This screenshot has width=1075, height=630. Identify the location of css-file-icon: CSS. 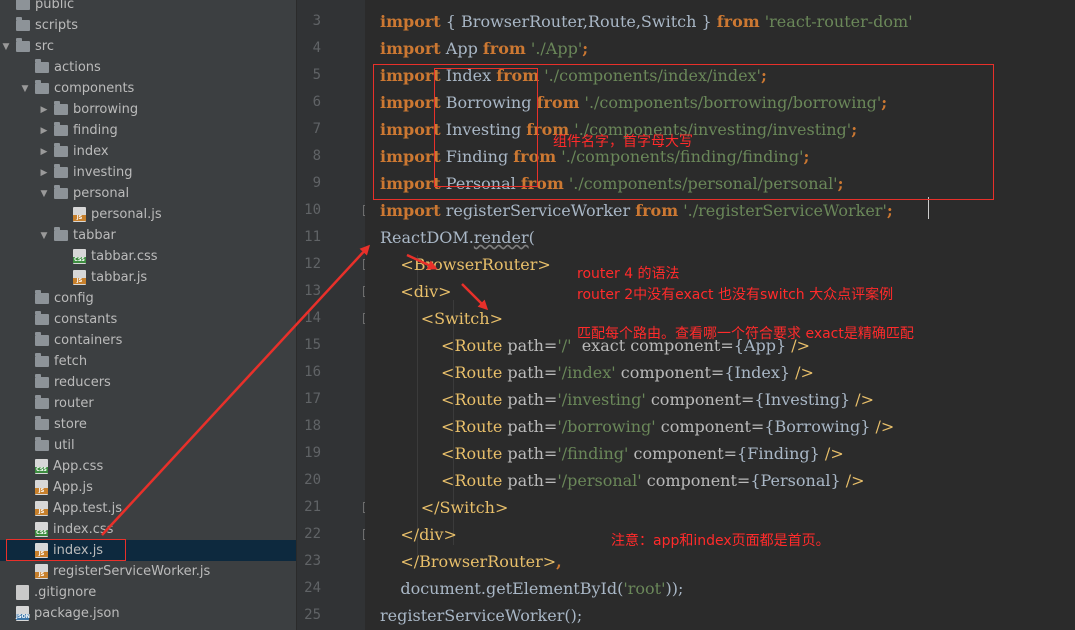
(41, 466).